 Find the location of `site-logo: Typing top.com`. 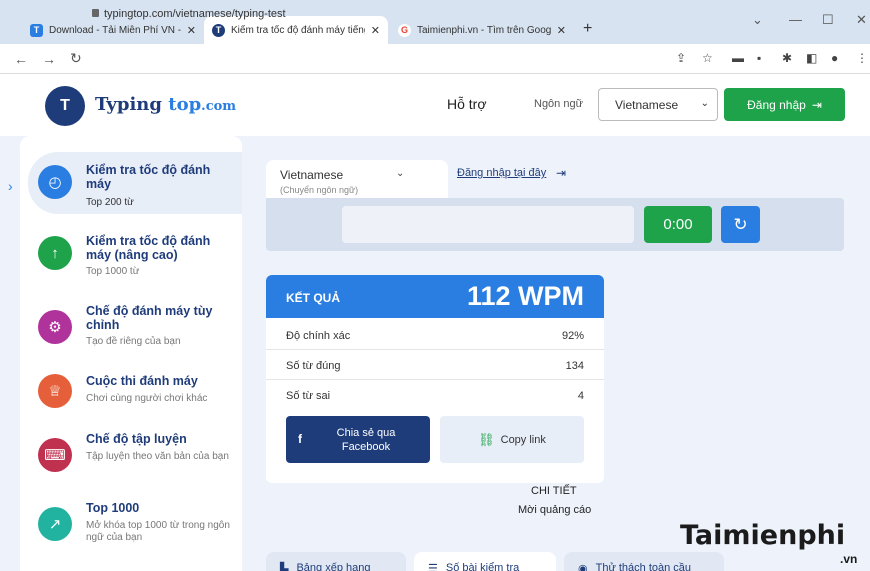

site-logo: Typing top.com is located at coordinates (165, 104).